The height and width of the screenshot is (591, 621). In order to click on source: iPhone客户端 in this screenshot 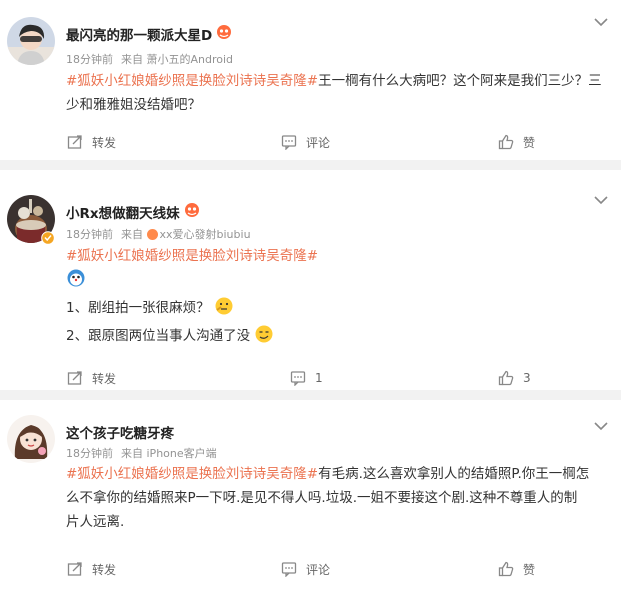, I will do `click(181, 453)`.